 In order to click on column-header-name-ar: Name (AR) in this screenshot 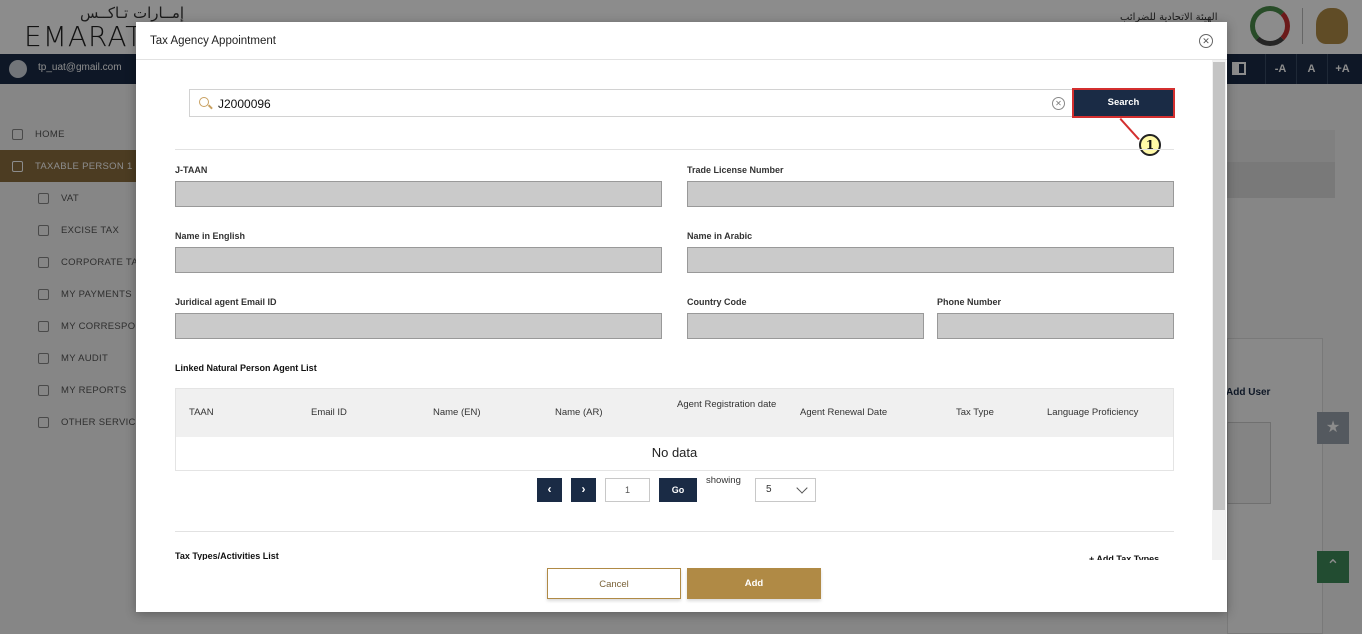, I will do `click(579, 412)`.